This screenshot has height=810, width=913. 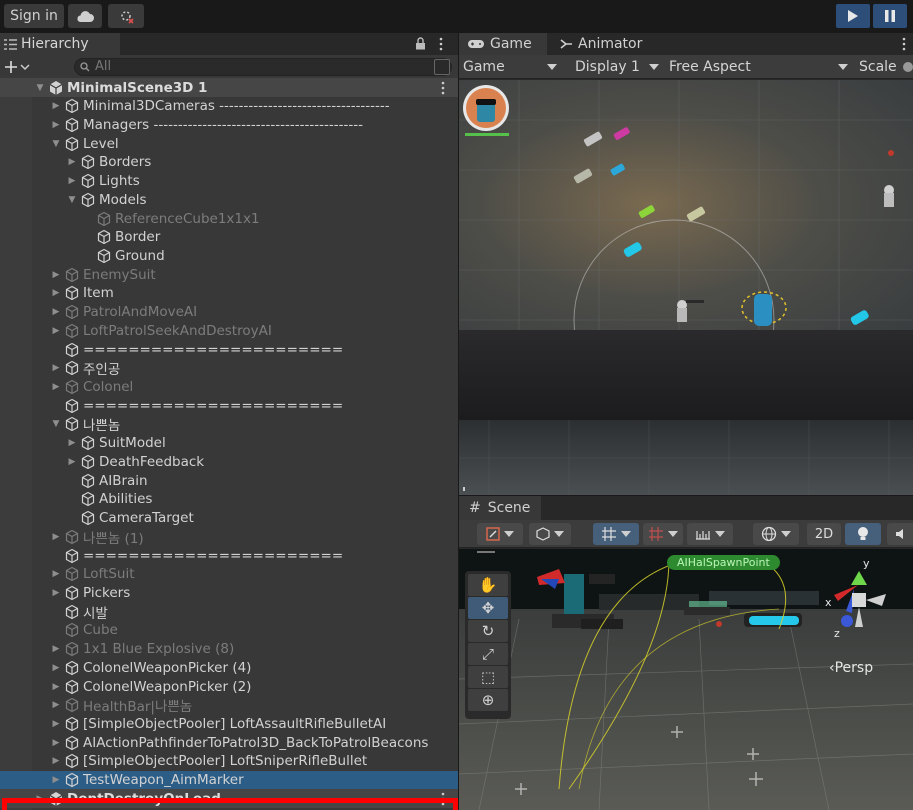 What do you see at coordinates (900, 534) in the screenshot?
I see `audio-toggle-button` at bounding box center [900, 534].